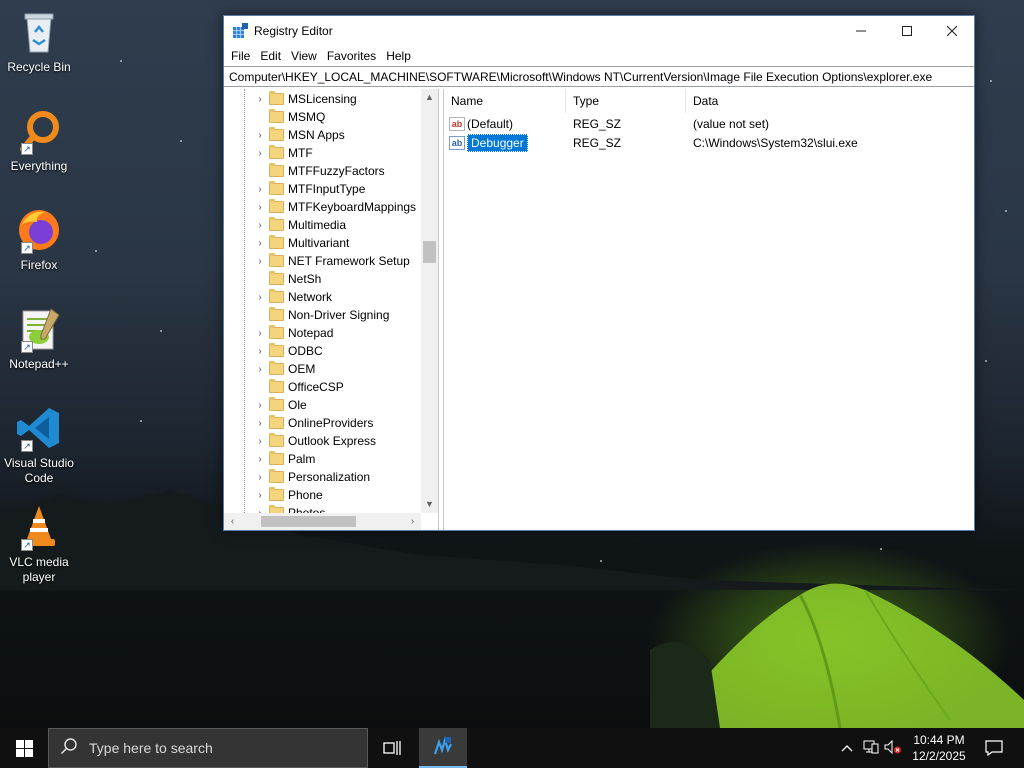  Describe the element at coordinates (39, 569) in the screenshot. I see `desktop-icon-label: VLC media player` at that location.